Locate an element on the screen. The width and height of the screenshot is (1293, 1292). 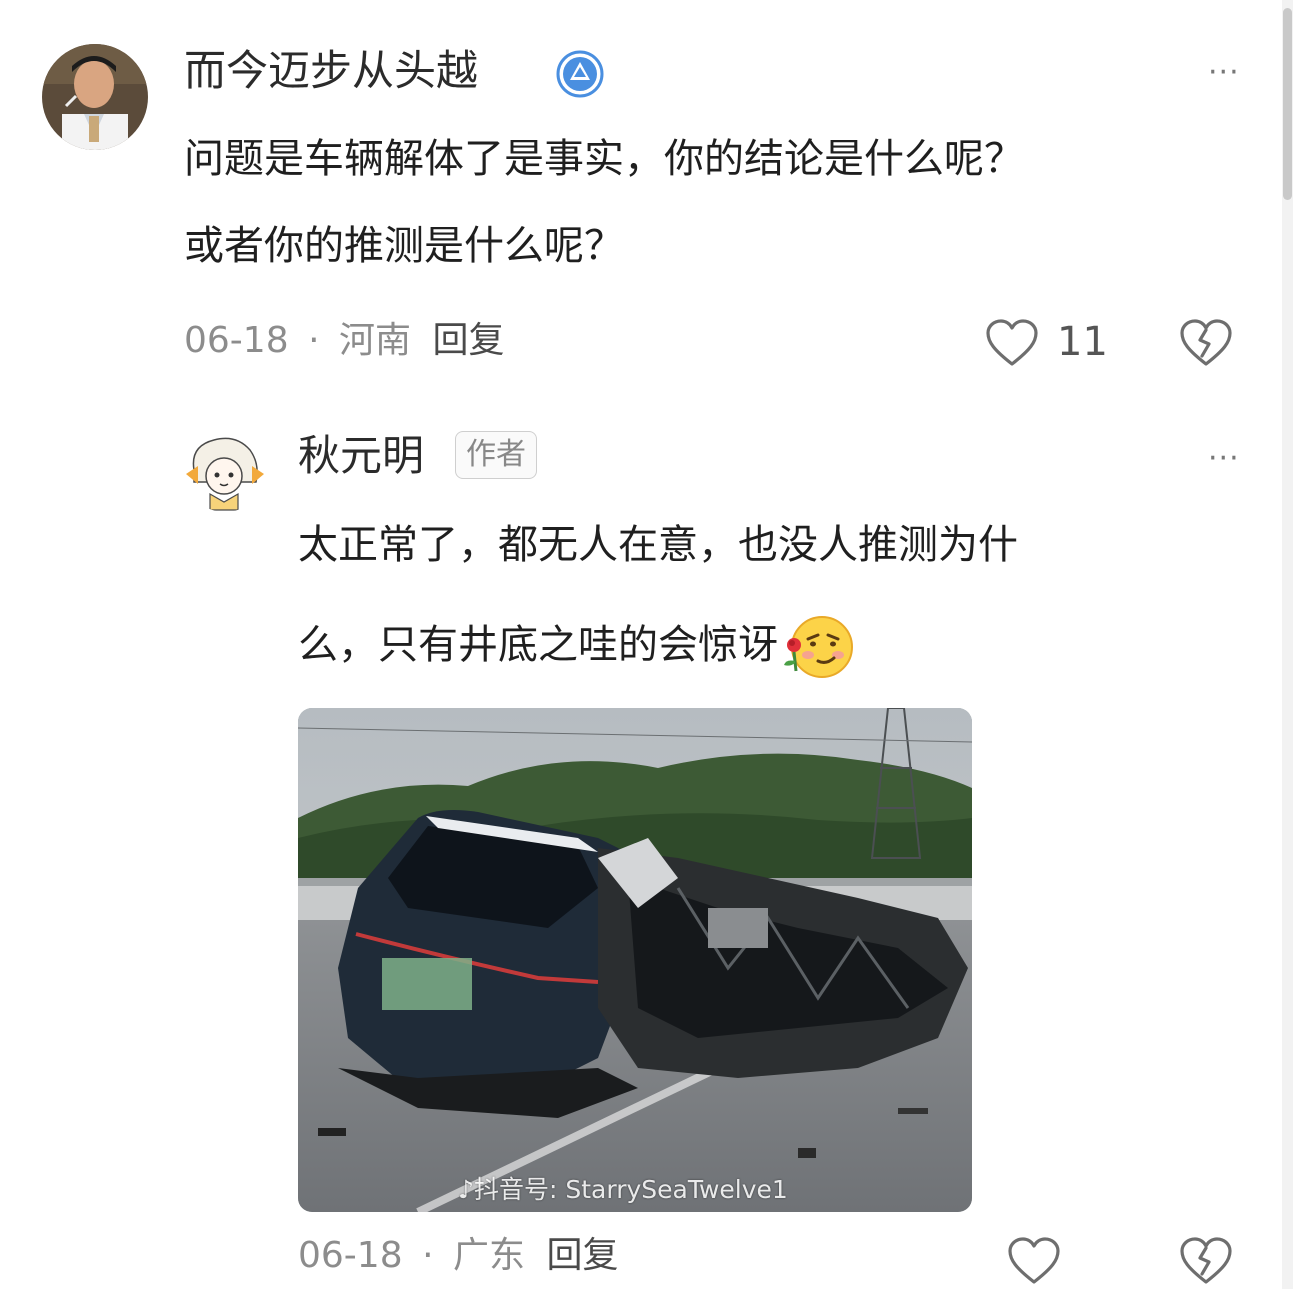
comment-date: 06-18 is located at coordinates (236, 340).